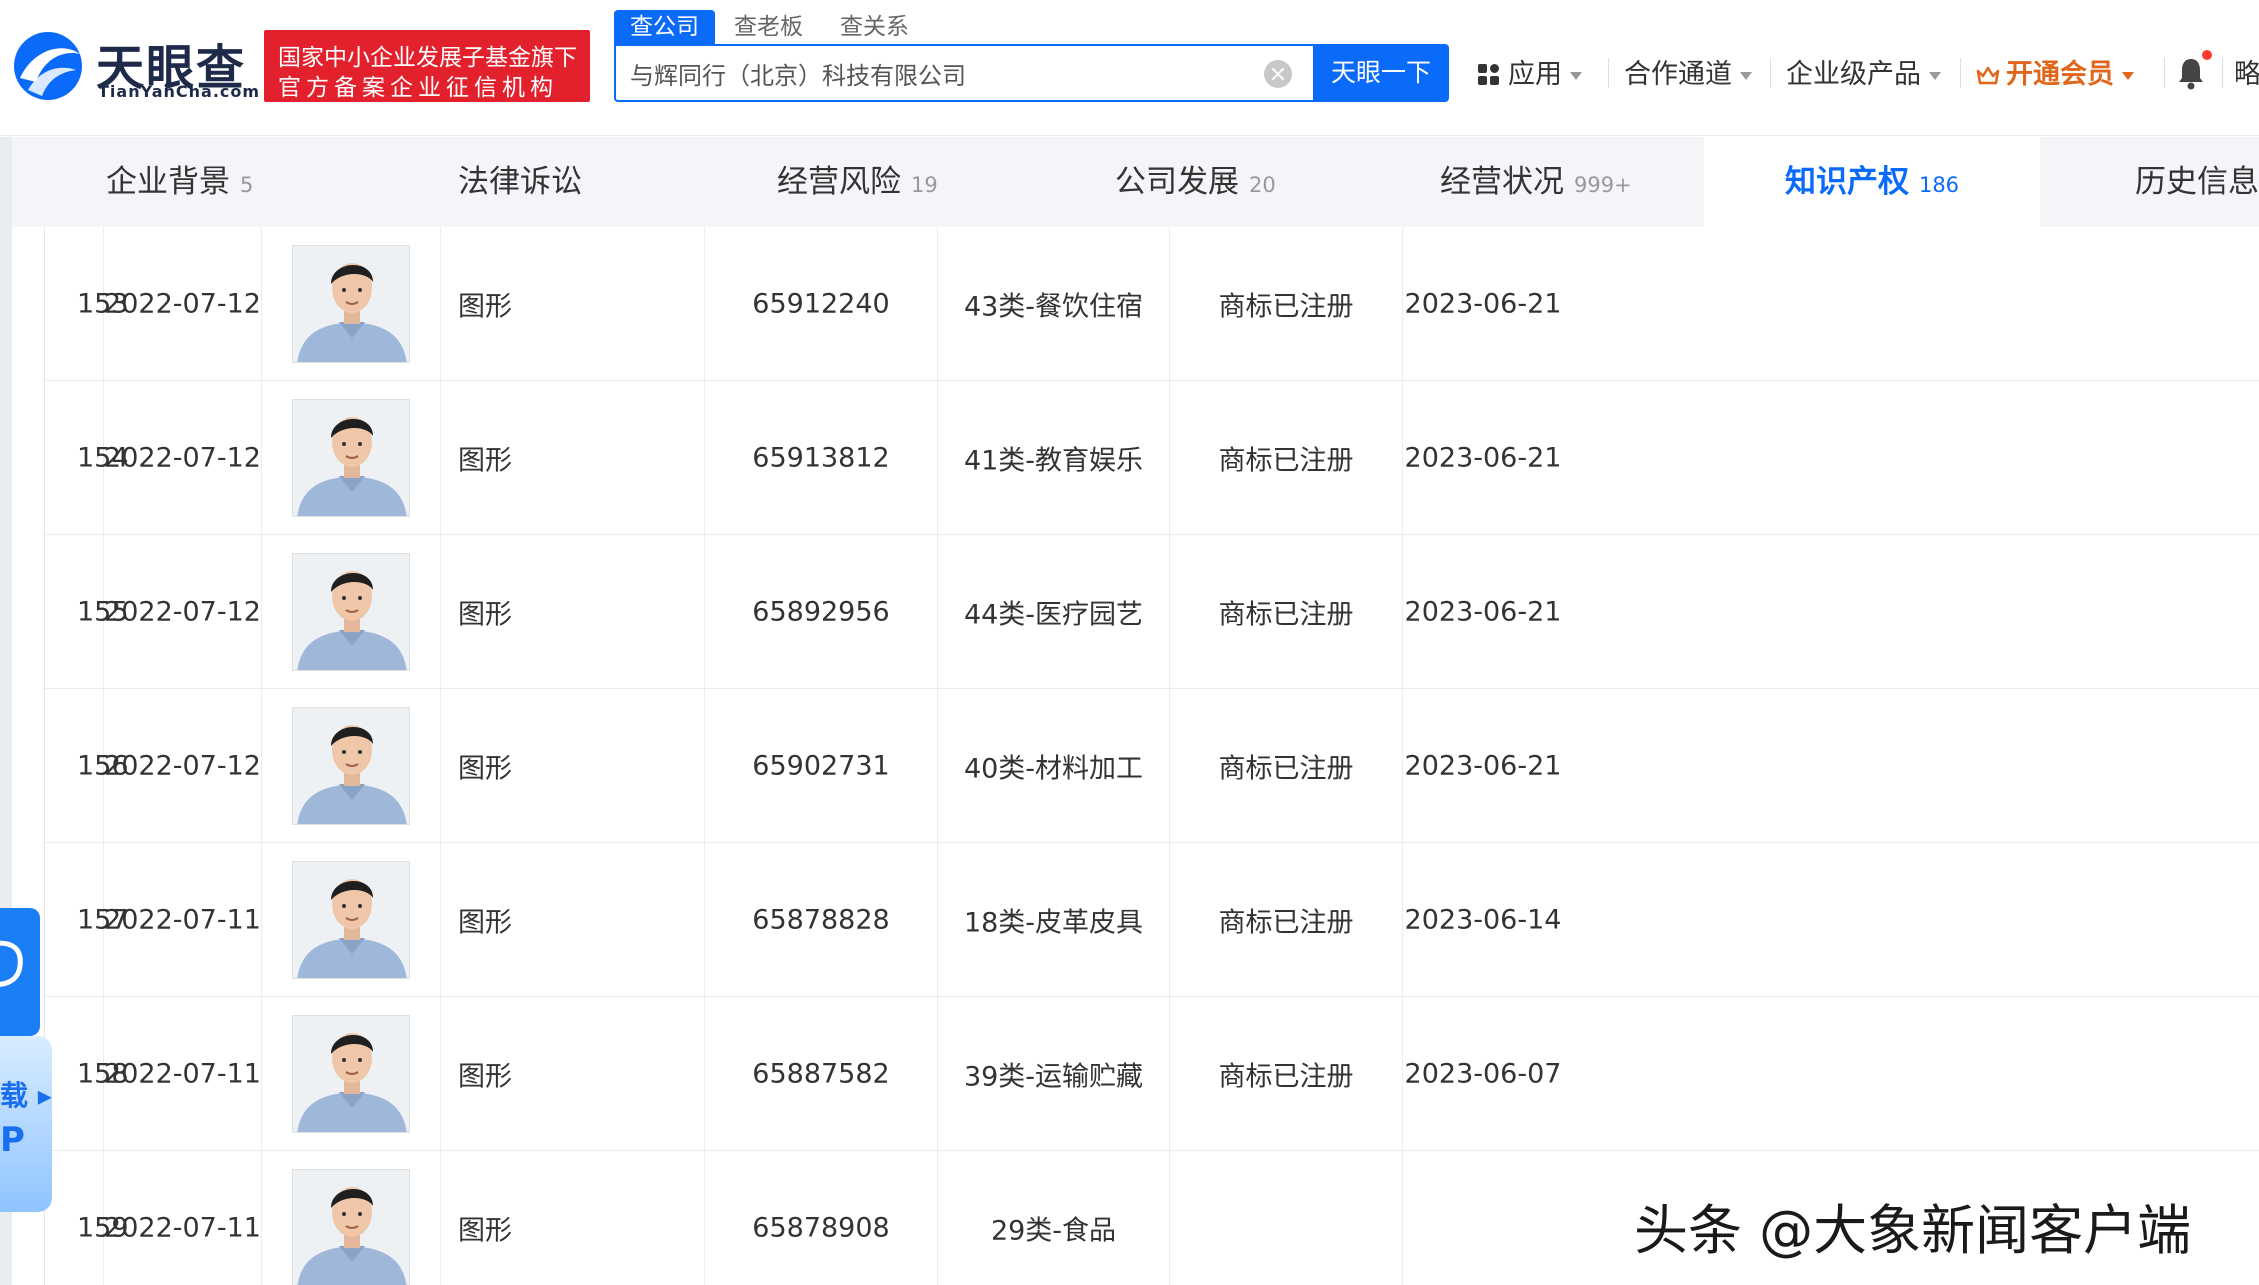 The height and width of the screenshot is (1285, 2259). What do you see at coordinates (573, 920) in the screenshot?
I see `cell-trademark-name: 图形` at bounding box center [573, 920].